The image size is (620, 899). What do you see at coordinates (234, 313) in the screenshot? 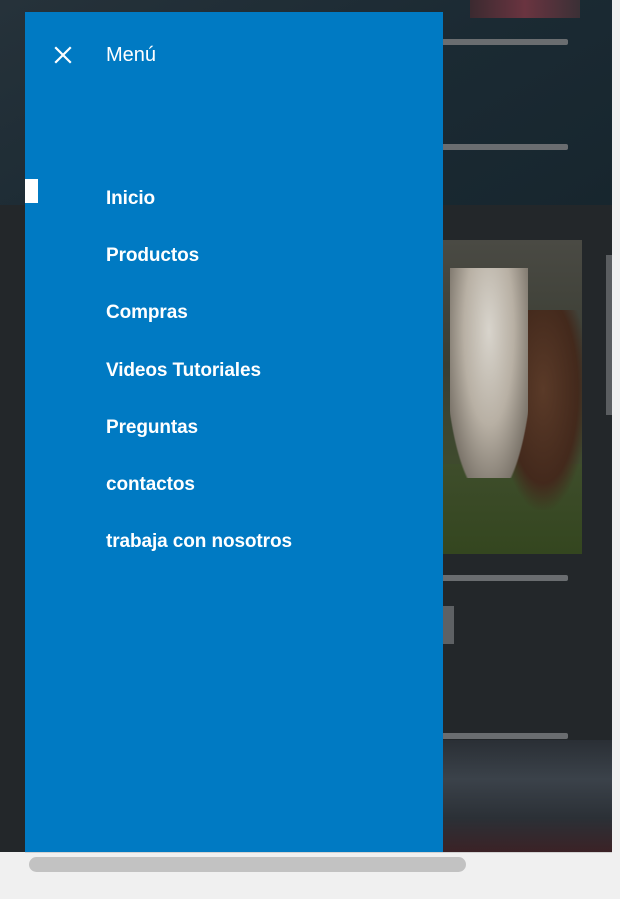
I see `nav-item-compras: Compras` at bounding box center [234, 313].